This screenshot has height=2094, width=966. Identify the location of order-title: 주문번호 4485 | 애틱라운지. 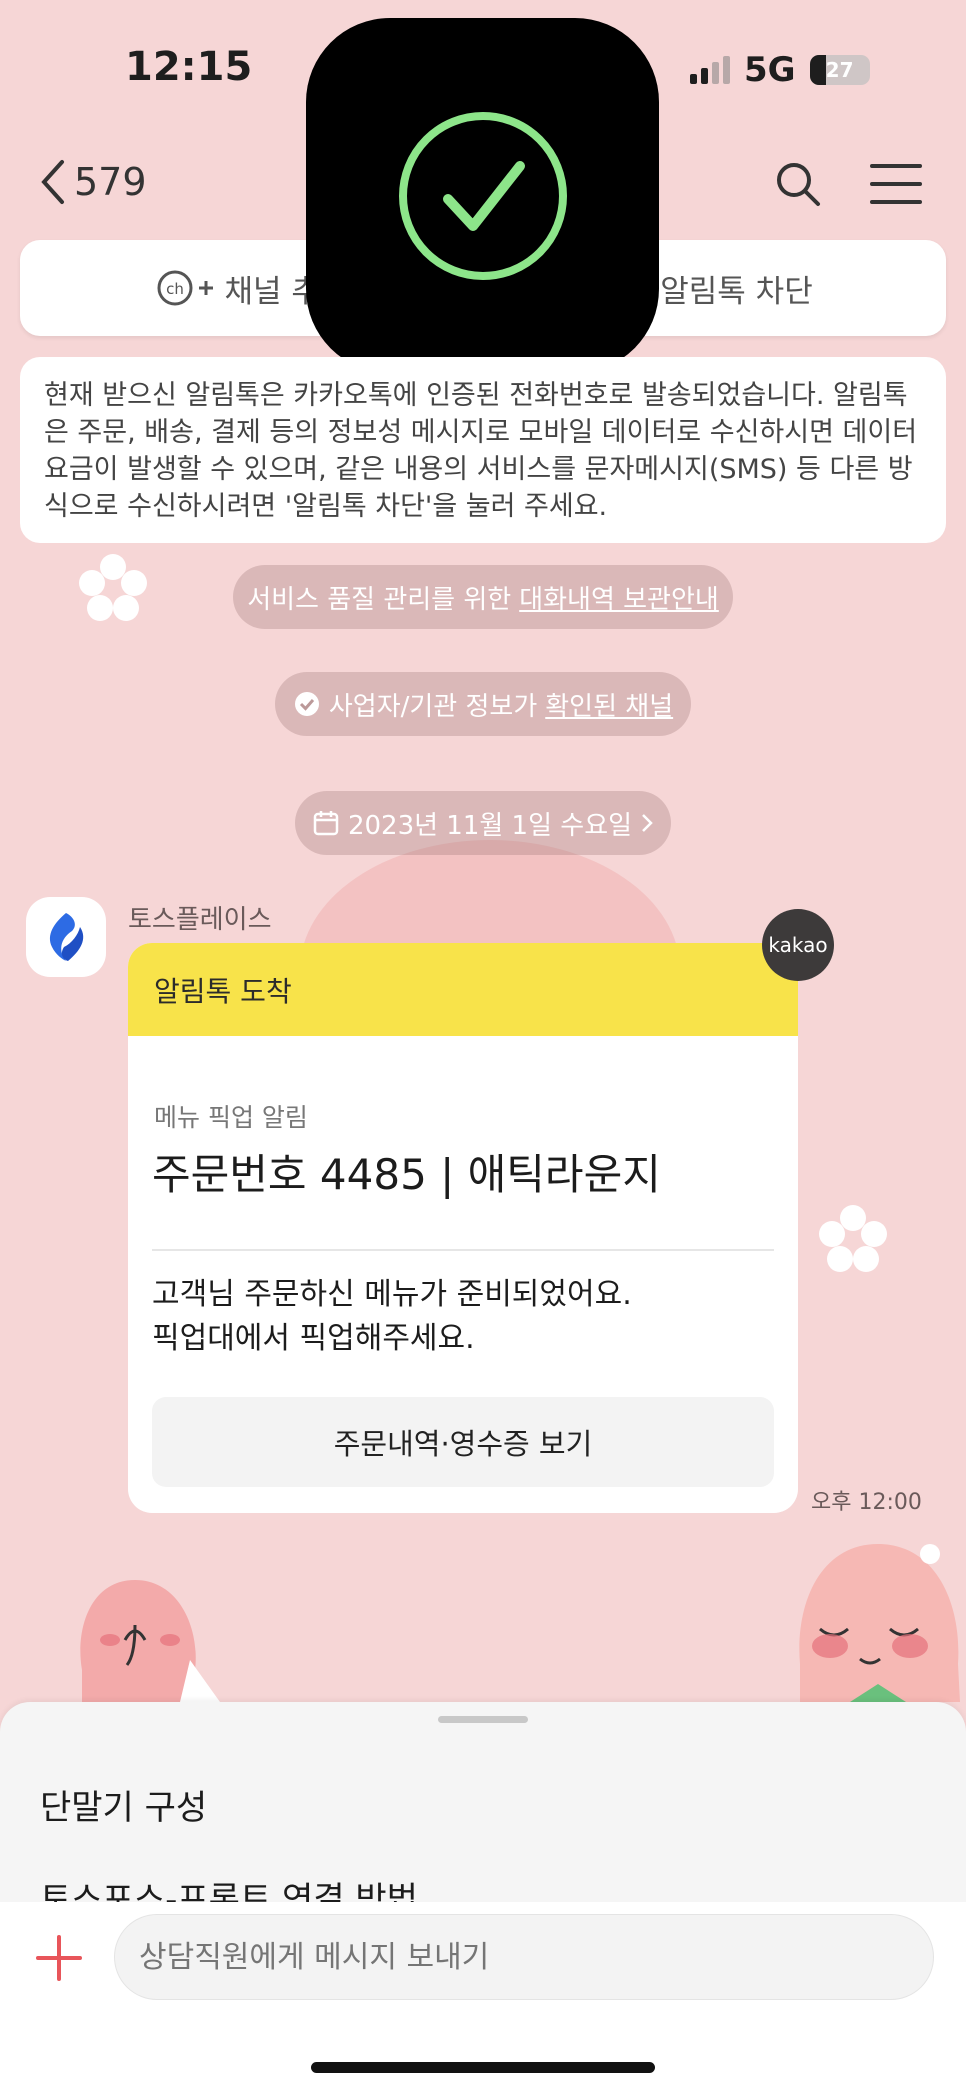
(406, 1174).